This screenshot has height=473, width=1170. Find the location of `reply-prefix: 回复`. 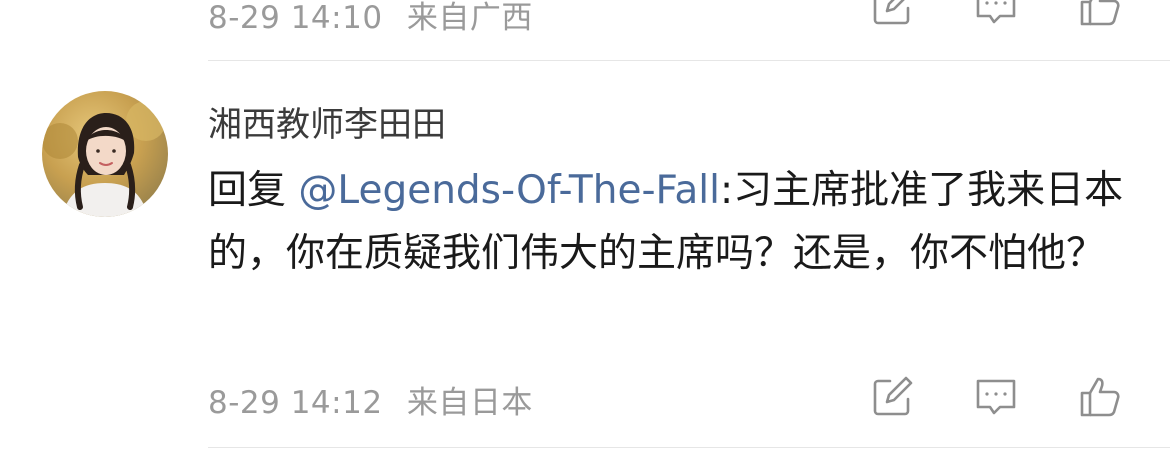

reply-prefix: 回复 is located at coordinates (253, 190).